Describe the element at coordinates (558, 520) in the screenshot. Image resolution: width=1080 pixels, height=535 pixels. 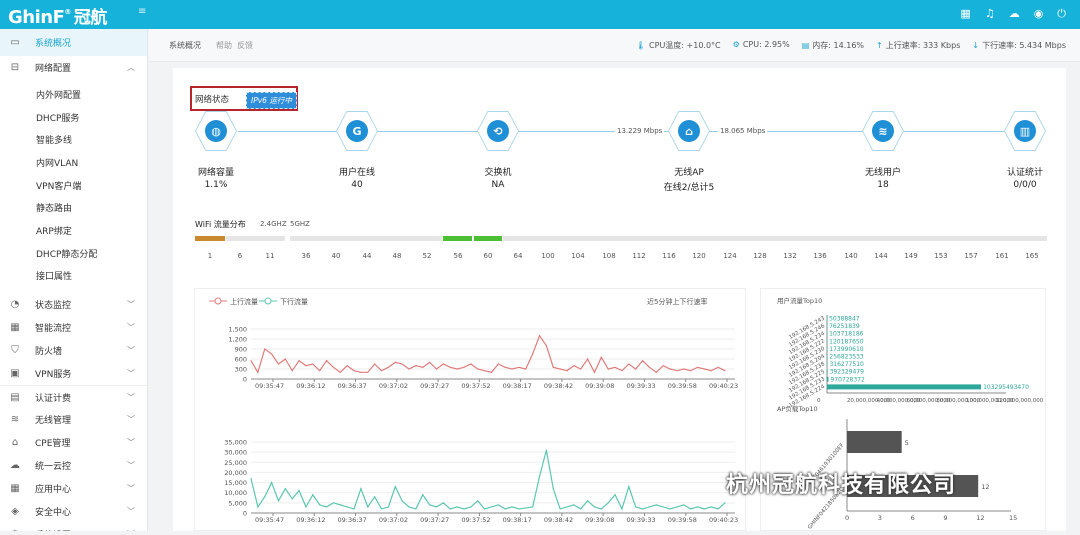
I see `x-tick-label: 09:38:42` at that location.